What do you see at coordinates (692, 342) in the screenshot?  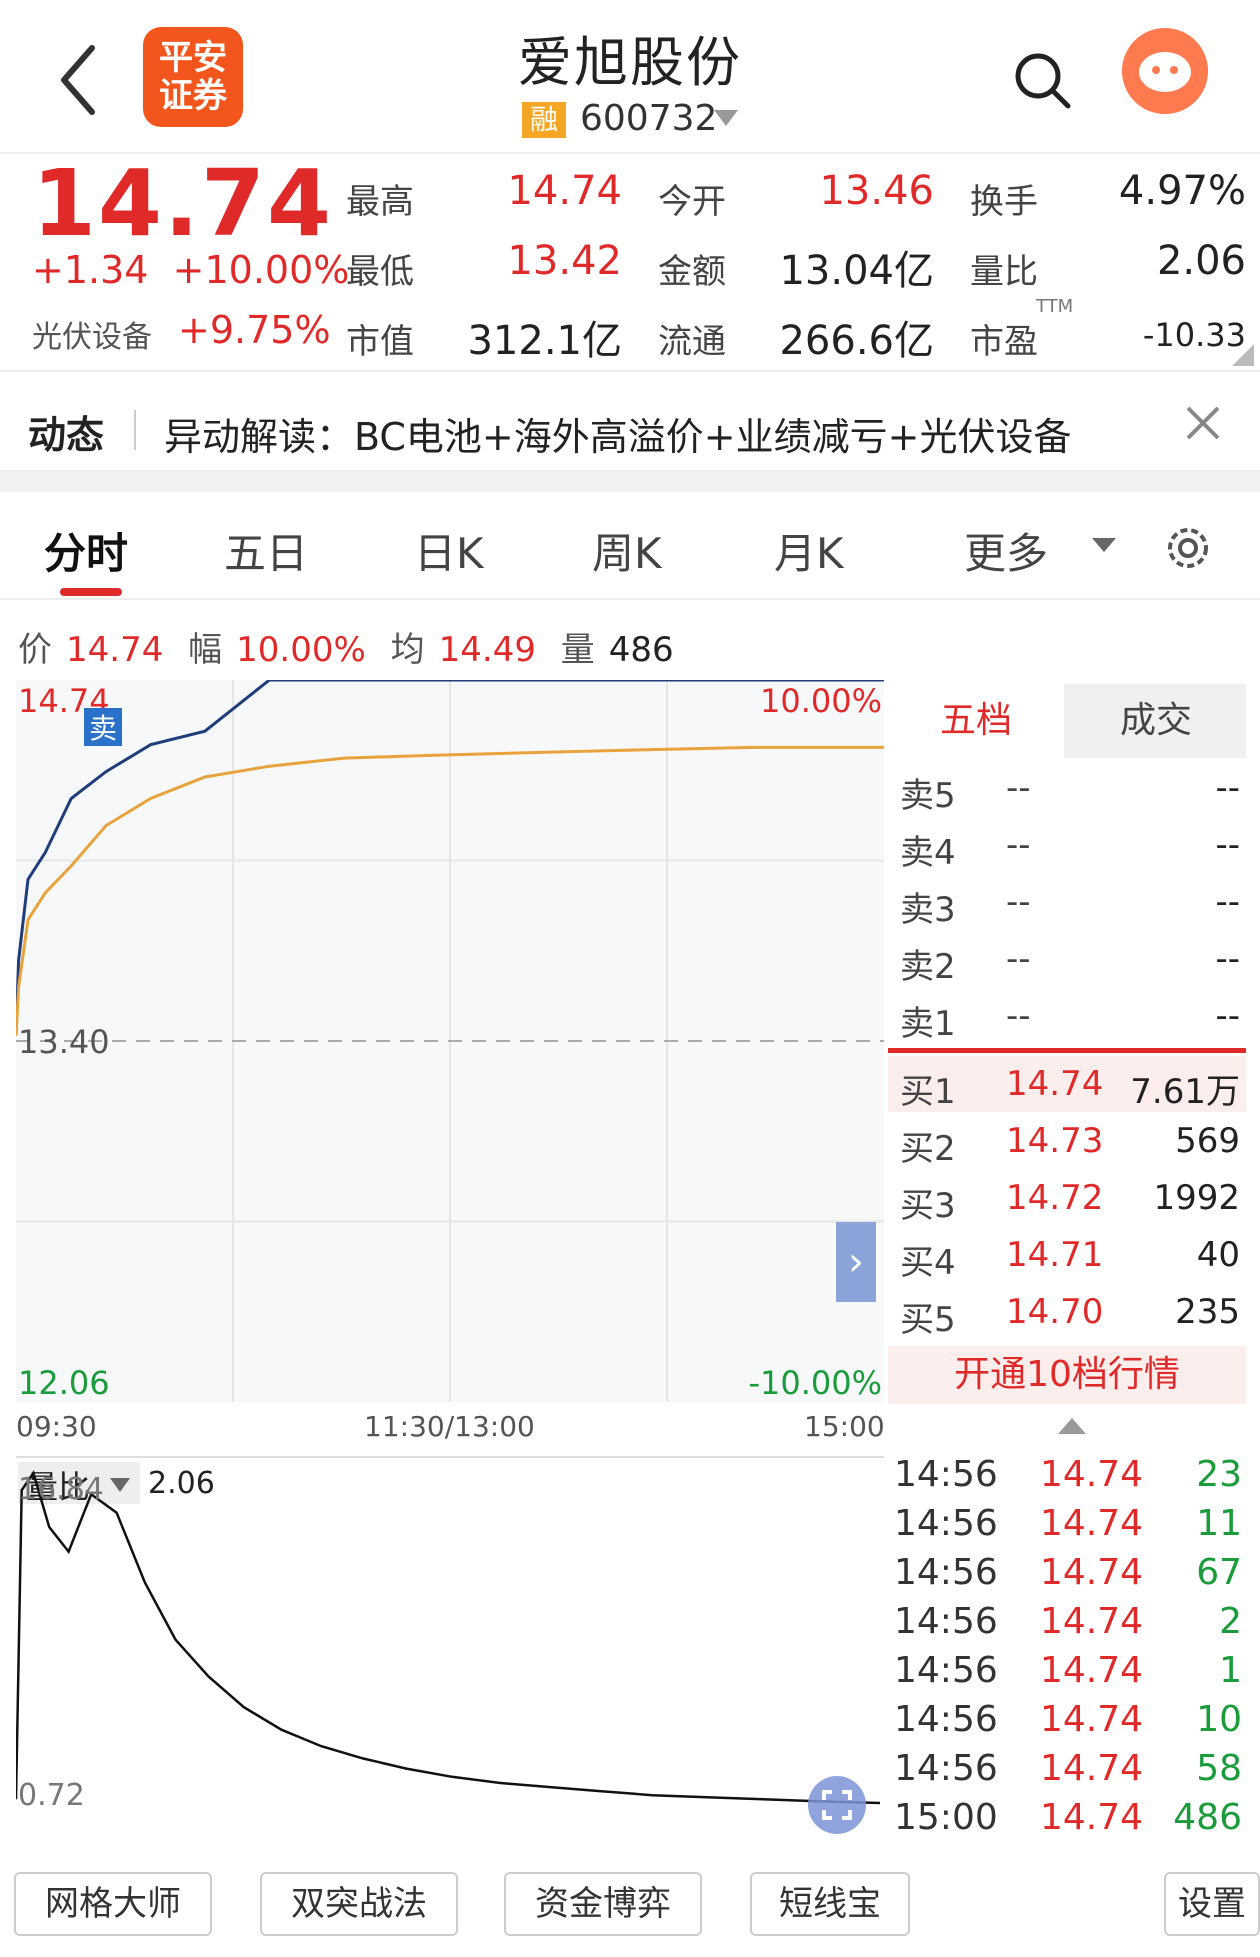 I see `quote-label: 流通` at bounding box center [692, 342].